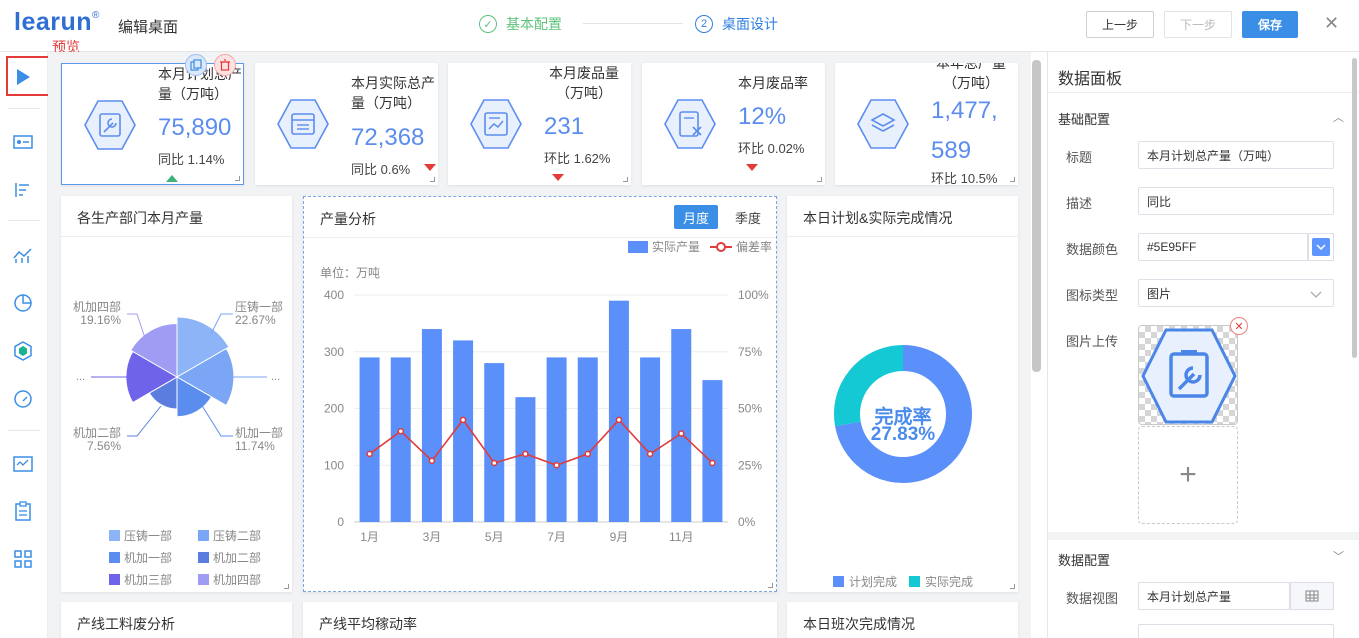 The width and height of the screenshot is (1359, 638). What do you see at coordinates (196, 65) in the screenshot?
I see `copy-icon` at bounding box center [196, 65].